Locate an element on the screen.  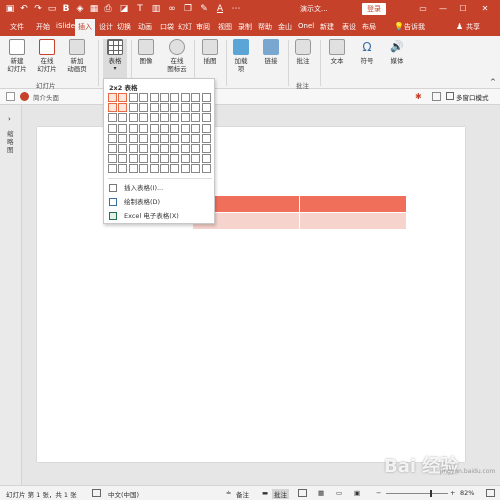
tab-help: 帮助 is located at coordinates (265, 27).